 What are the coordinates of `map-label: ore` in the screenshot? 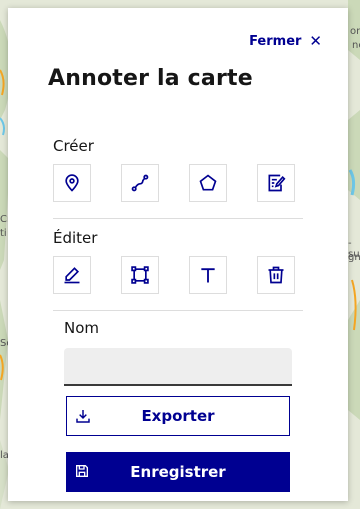 It's located at (355, 31).